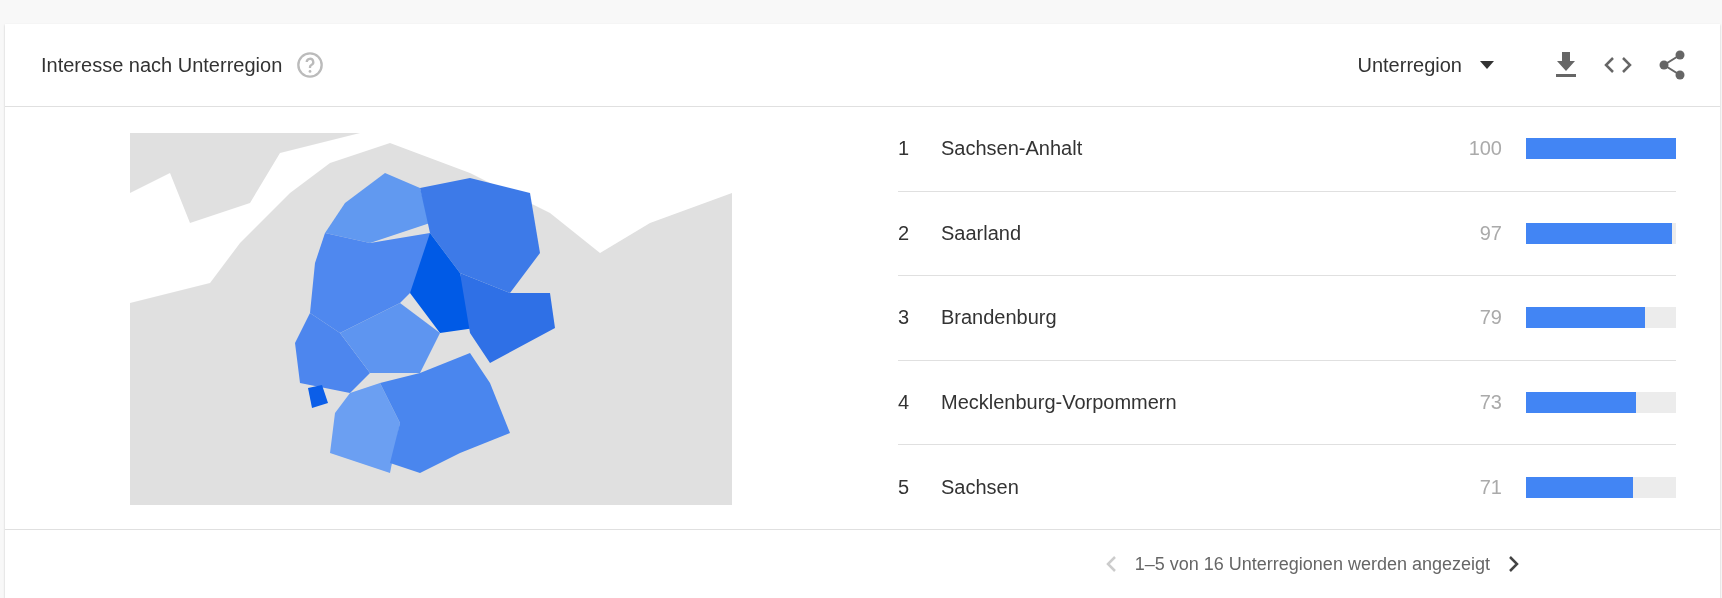 This screenshot has width=1722, height=598. Describe the element at coordinates (1490, 487) in the screenshot. I see `interest-value: 71` at that location.